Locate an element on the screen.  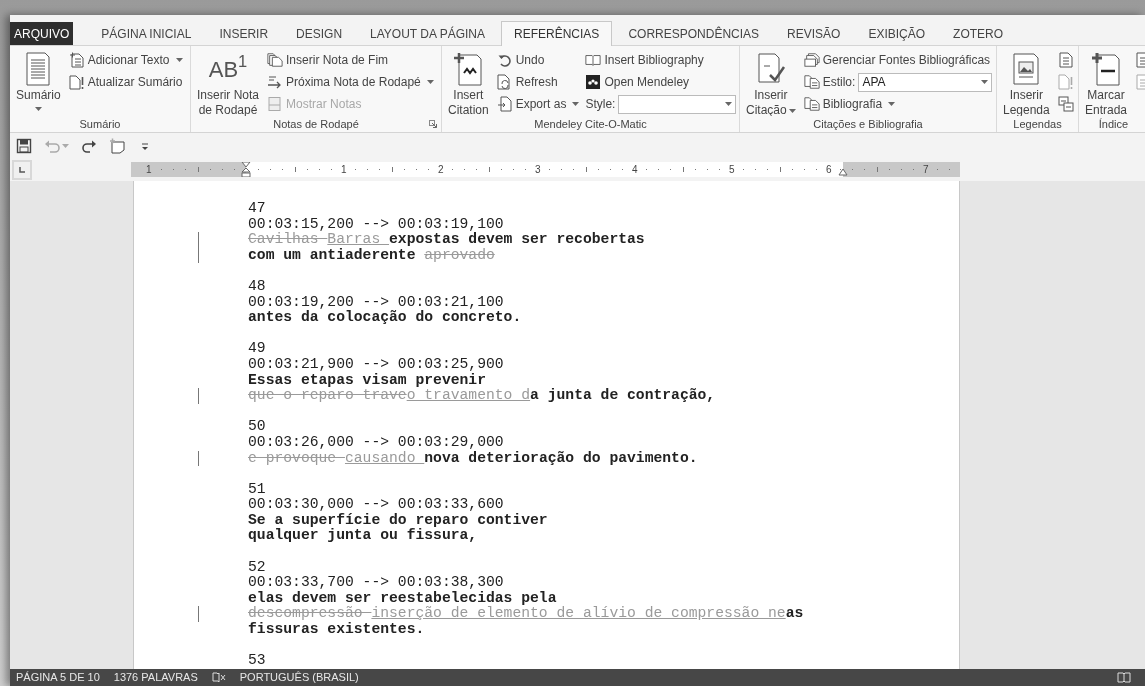
subtitle-text: que o reparo traveo travamento da junta de contração, is located at coordinates (482, 396).